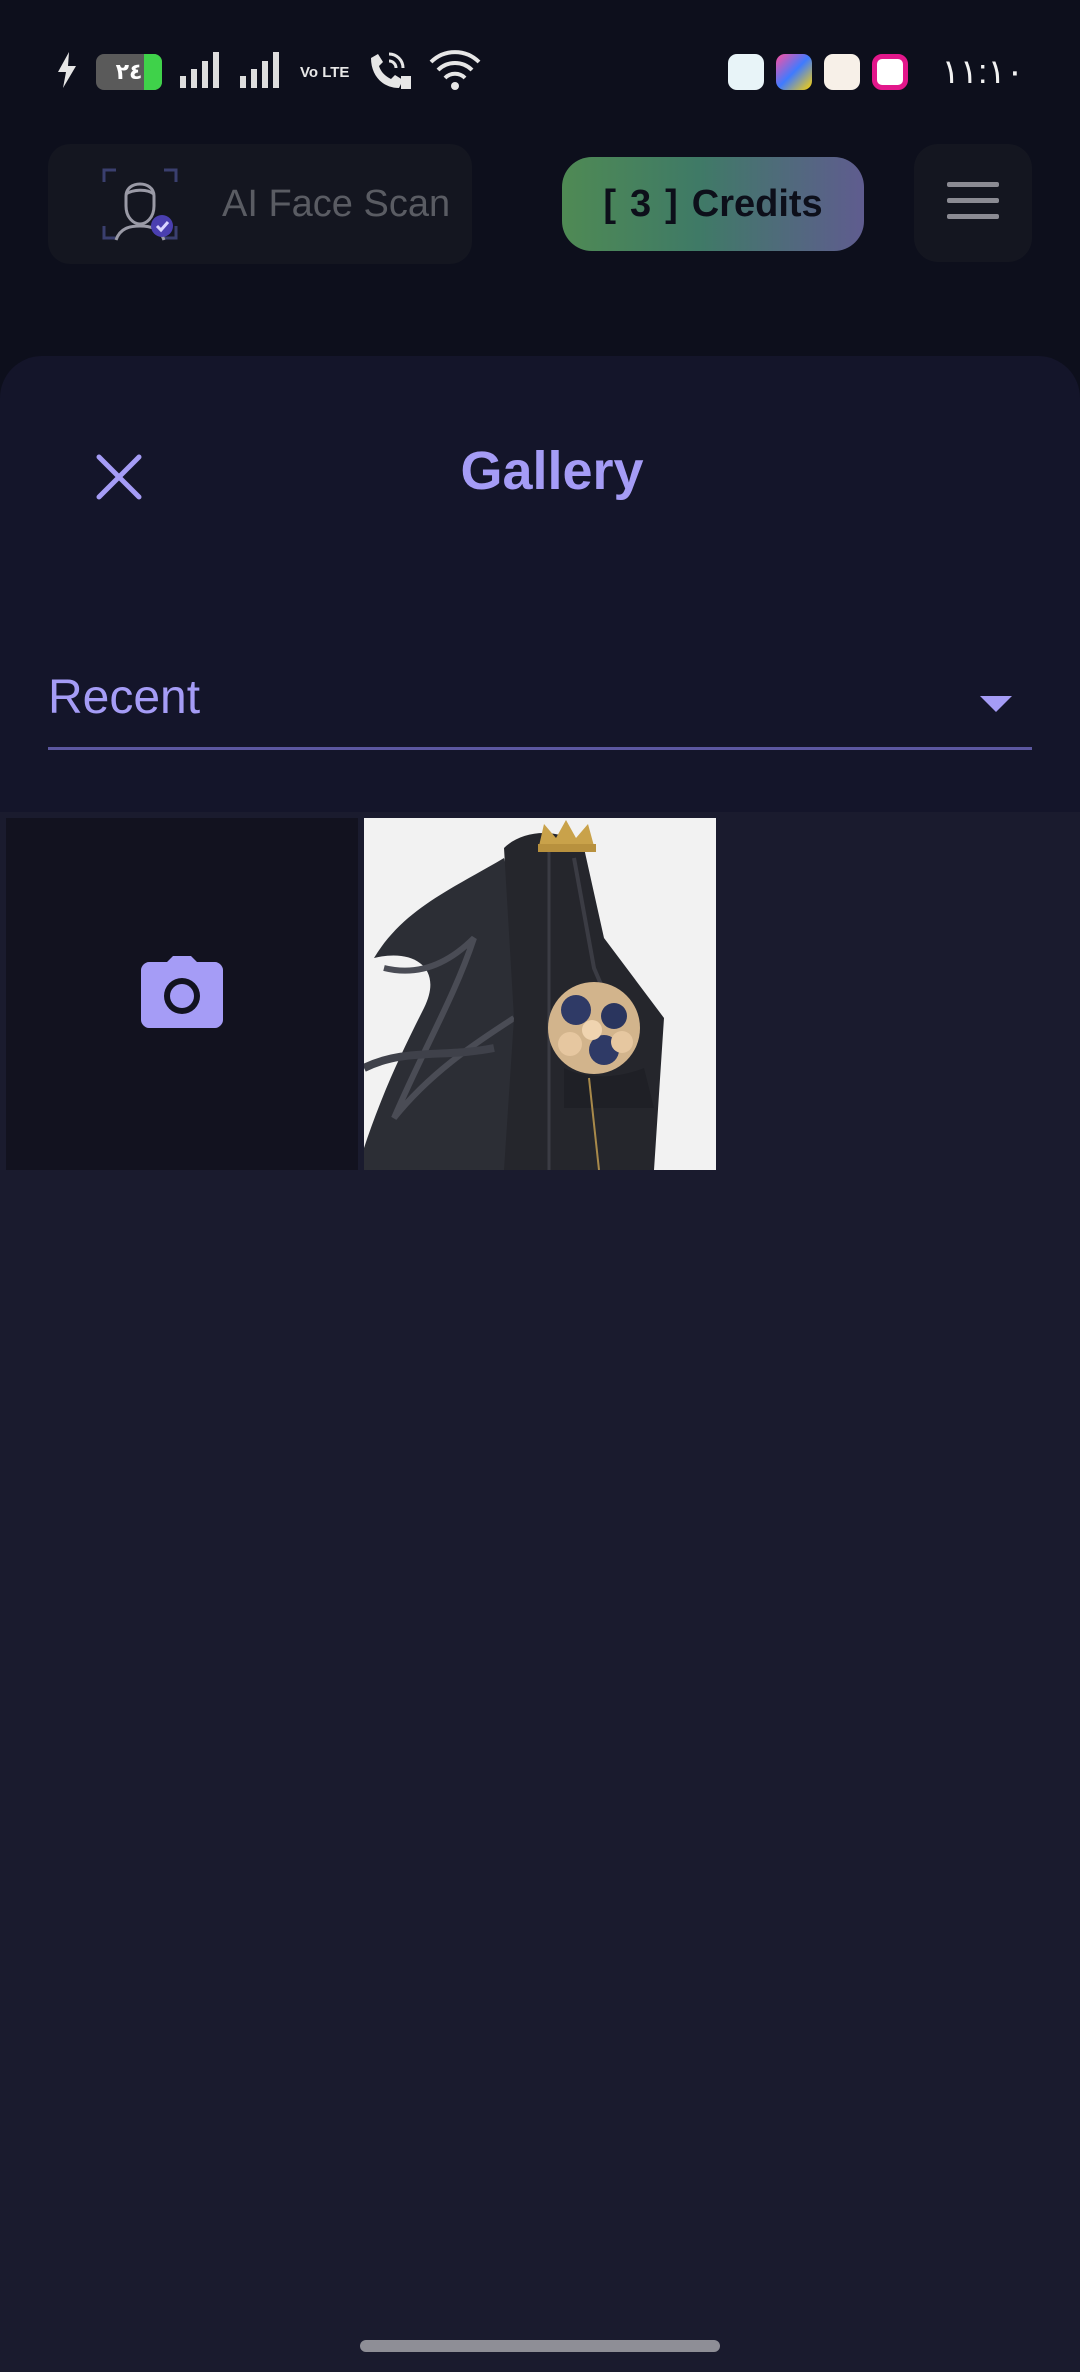 The height and width of the screenshot is (2372, 1080). I want to click on battery-level: ٢٤, so click(129, 71).